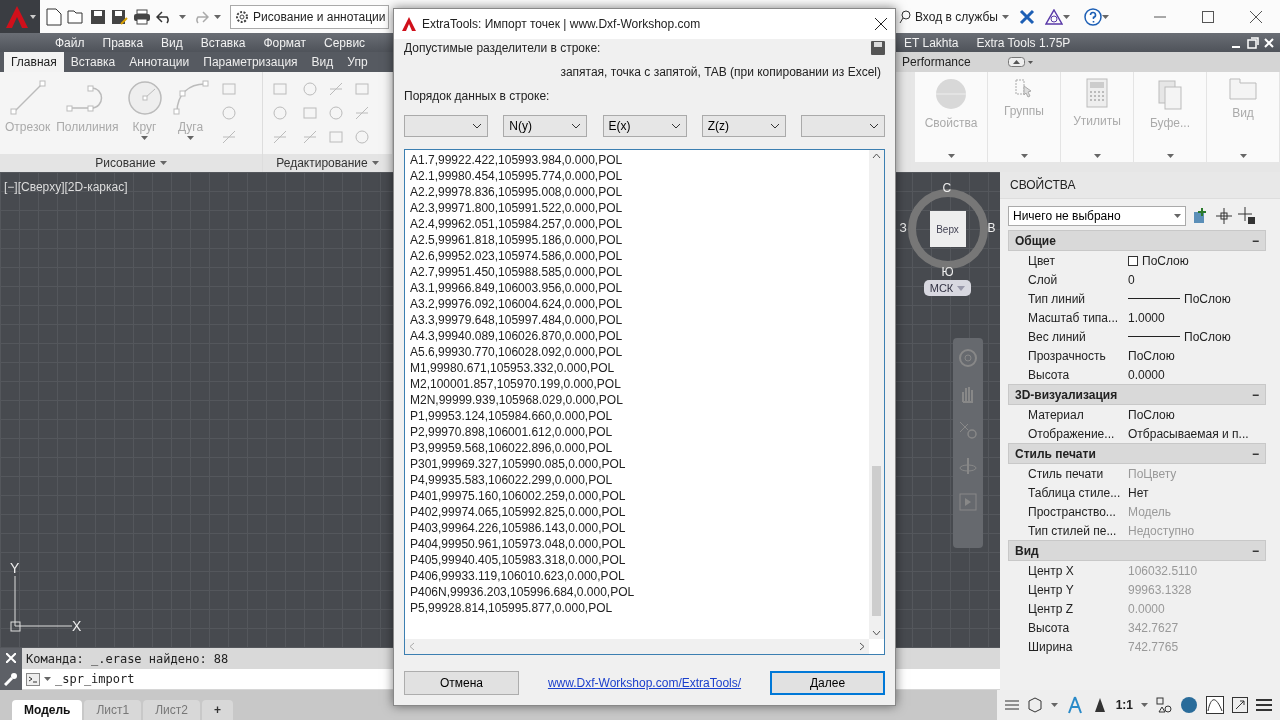 The height and width of the screenshot is (720, 1280). I want to click on property-label: Тип линий, so click(1057, 298).